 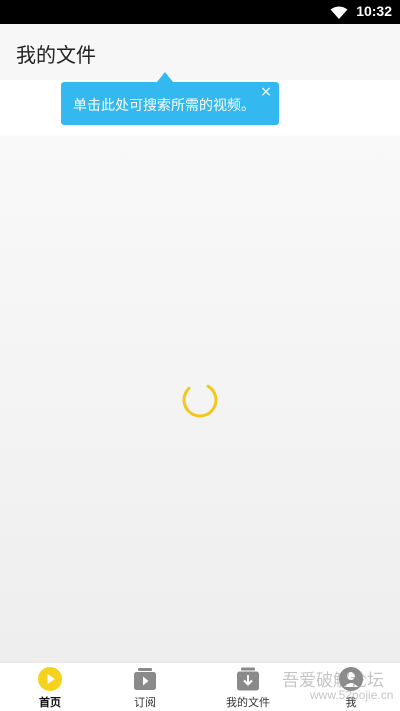 I want to click on nav-label-me: 我, so click(x=351, y=702).